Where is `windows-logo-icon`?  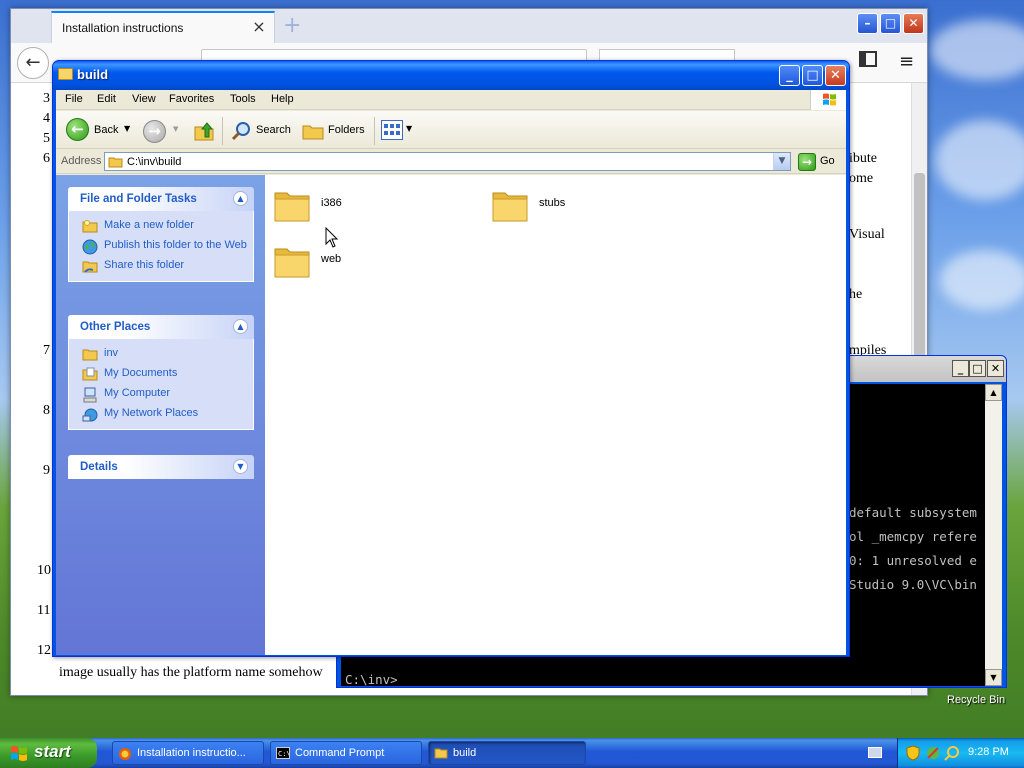
windows-logo-icon is located at coordinates (828, 100).